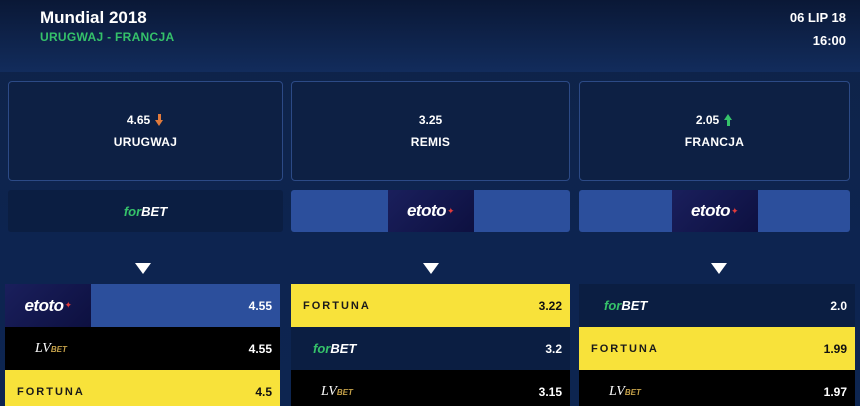 Image resolution: width=860 pixels, height=406 pixels. I want to click on list-item: FORTUNA 1.99, so click(717, 348).